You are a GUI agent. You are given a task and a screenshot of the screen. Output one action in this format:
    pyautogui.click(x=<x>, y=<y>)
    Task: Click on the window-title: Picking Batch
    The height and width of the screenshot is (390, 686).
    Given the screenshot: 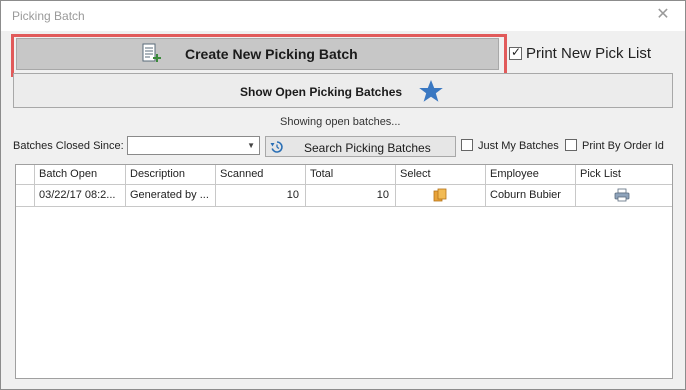 What is the action you would take?
    pyautogui.click(x=48, y=16)
    